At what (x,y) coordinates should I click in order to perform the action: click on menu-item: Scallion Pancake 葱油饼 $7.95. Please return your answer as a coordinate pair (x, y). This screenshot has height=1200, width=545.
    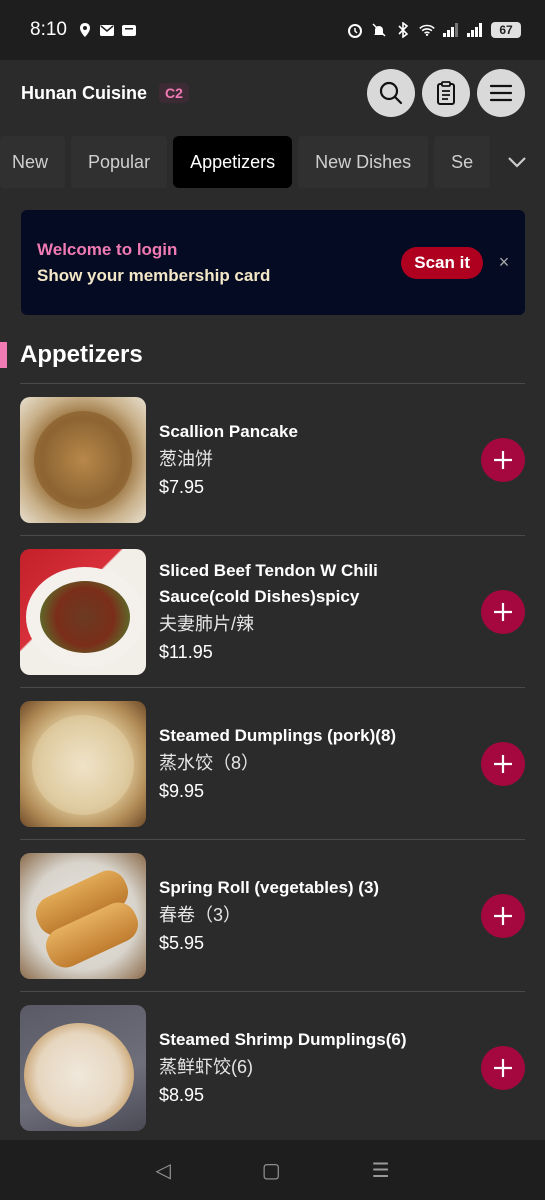
    Looking at the image, I should click on (272, 460).